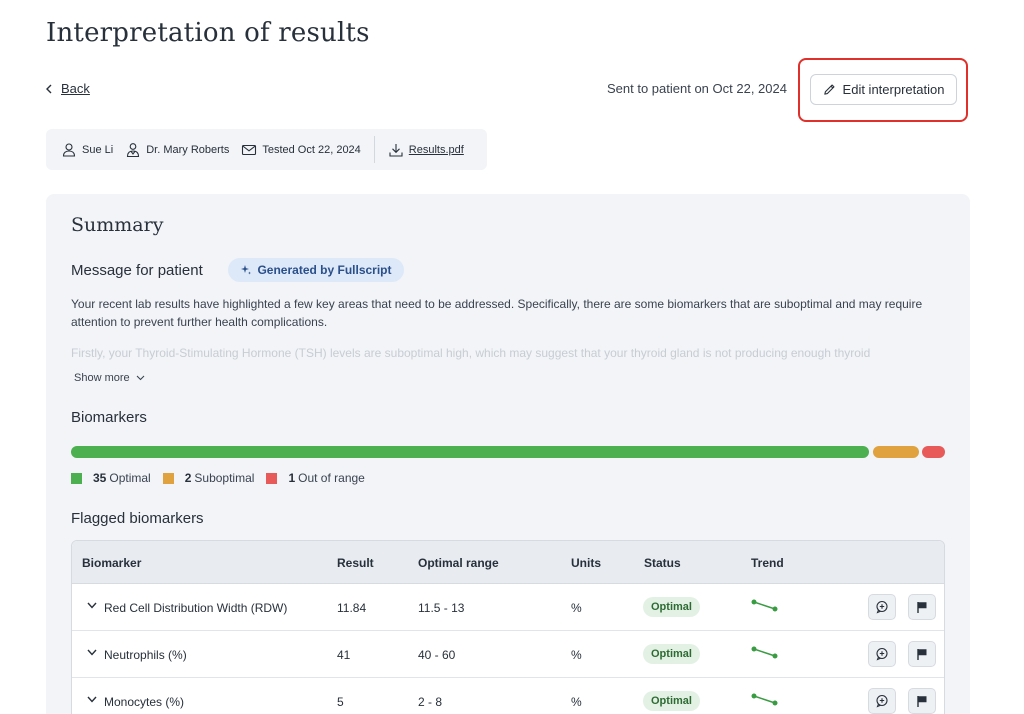  What do you see at coordinates (340, 702) in the screenshot?
I see `biomarker-result: 5` at bounding box center [340, 702].